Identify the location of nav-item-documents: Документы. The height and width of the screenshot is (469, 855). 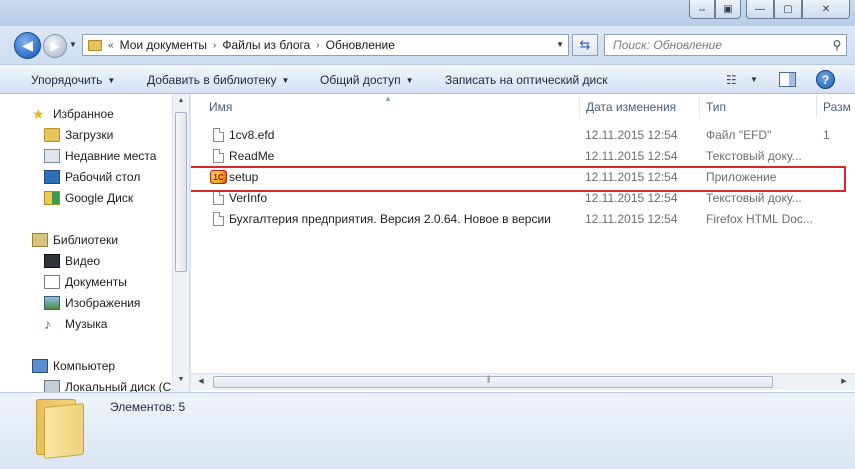
(85, 282).